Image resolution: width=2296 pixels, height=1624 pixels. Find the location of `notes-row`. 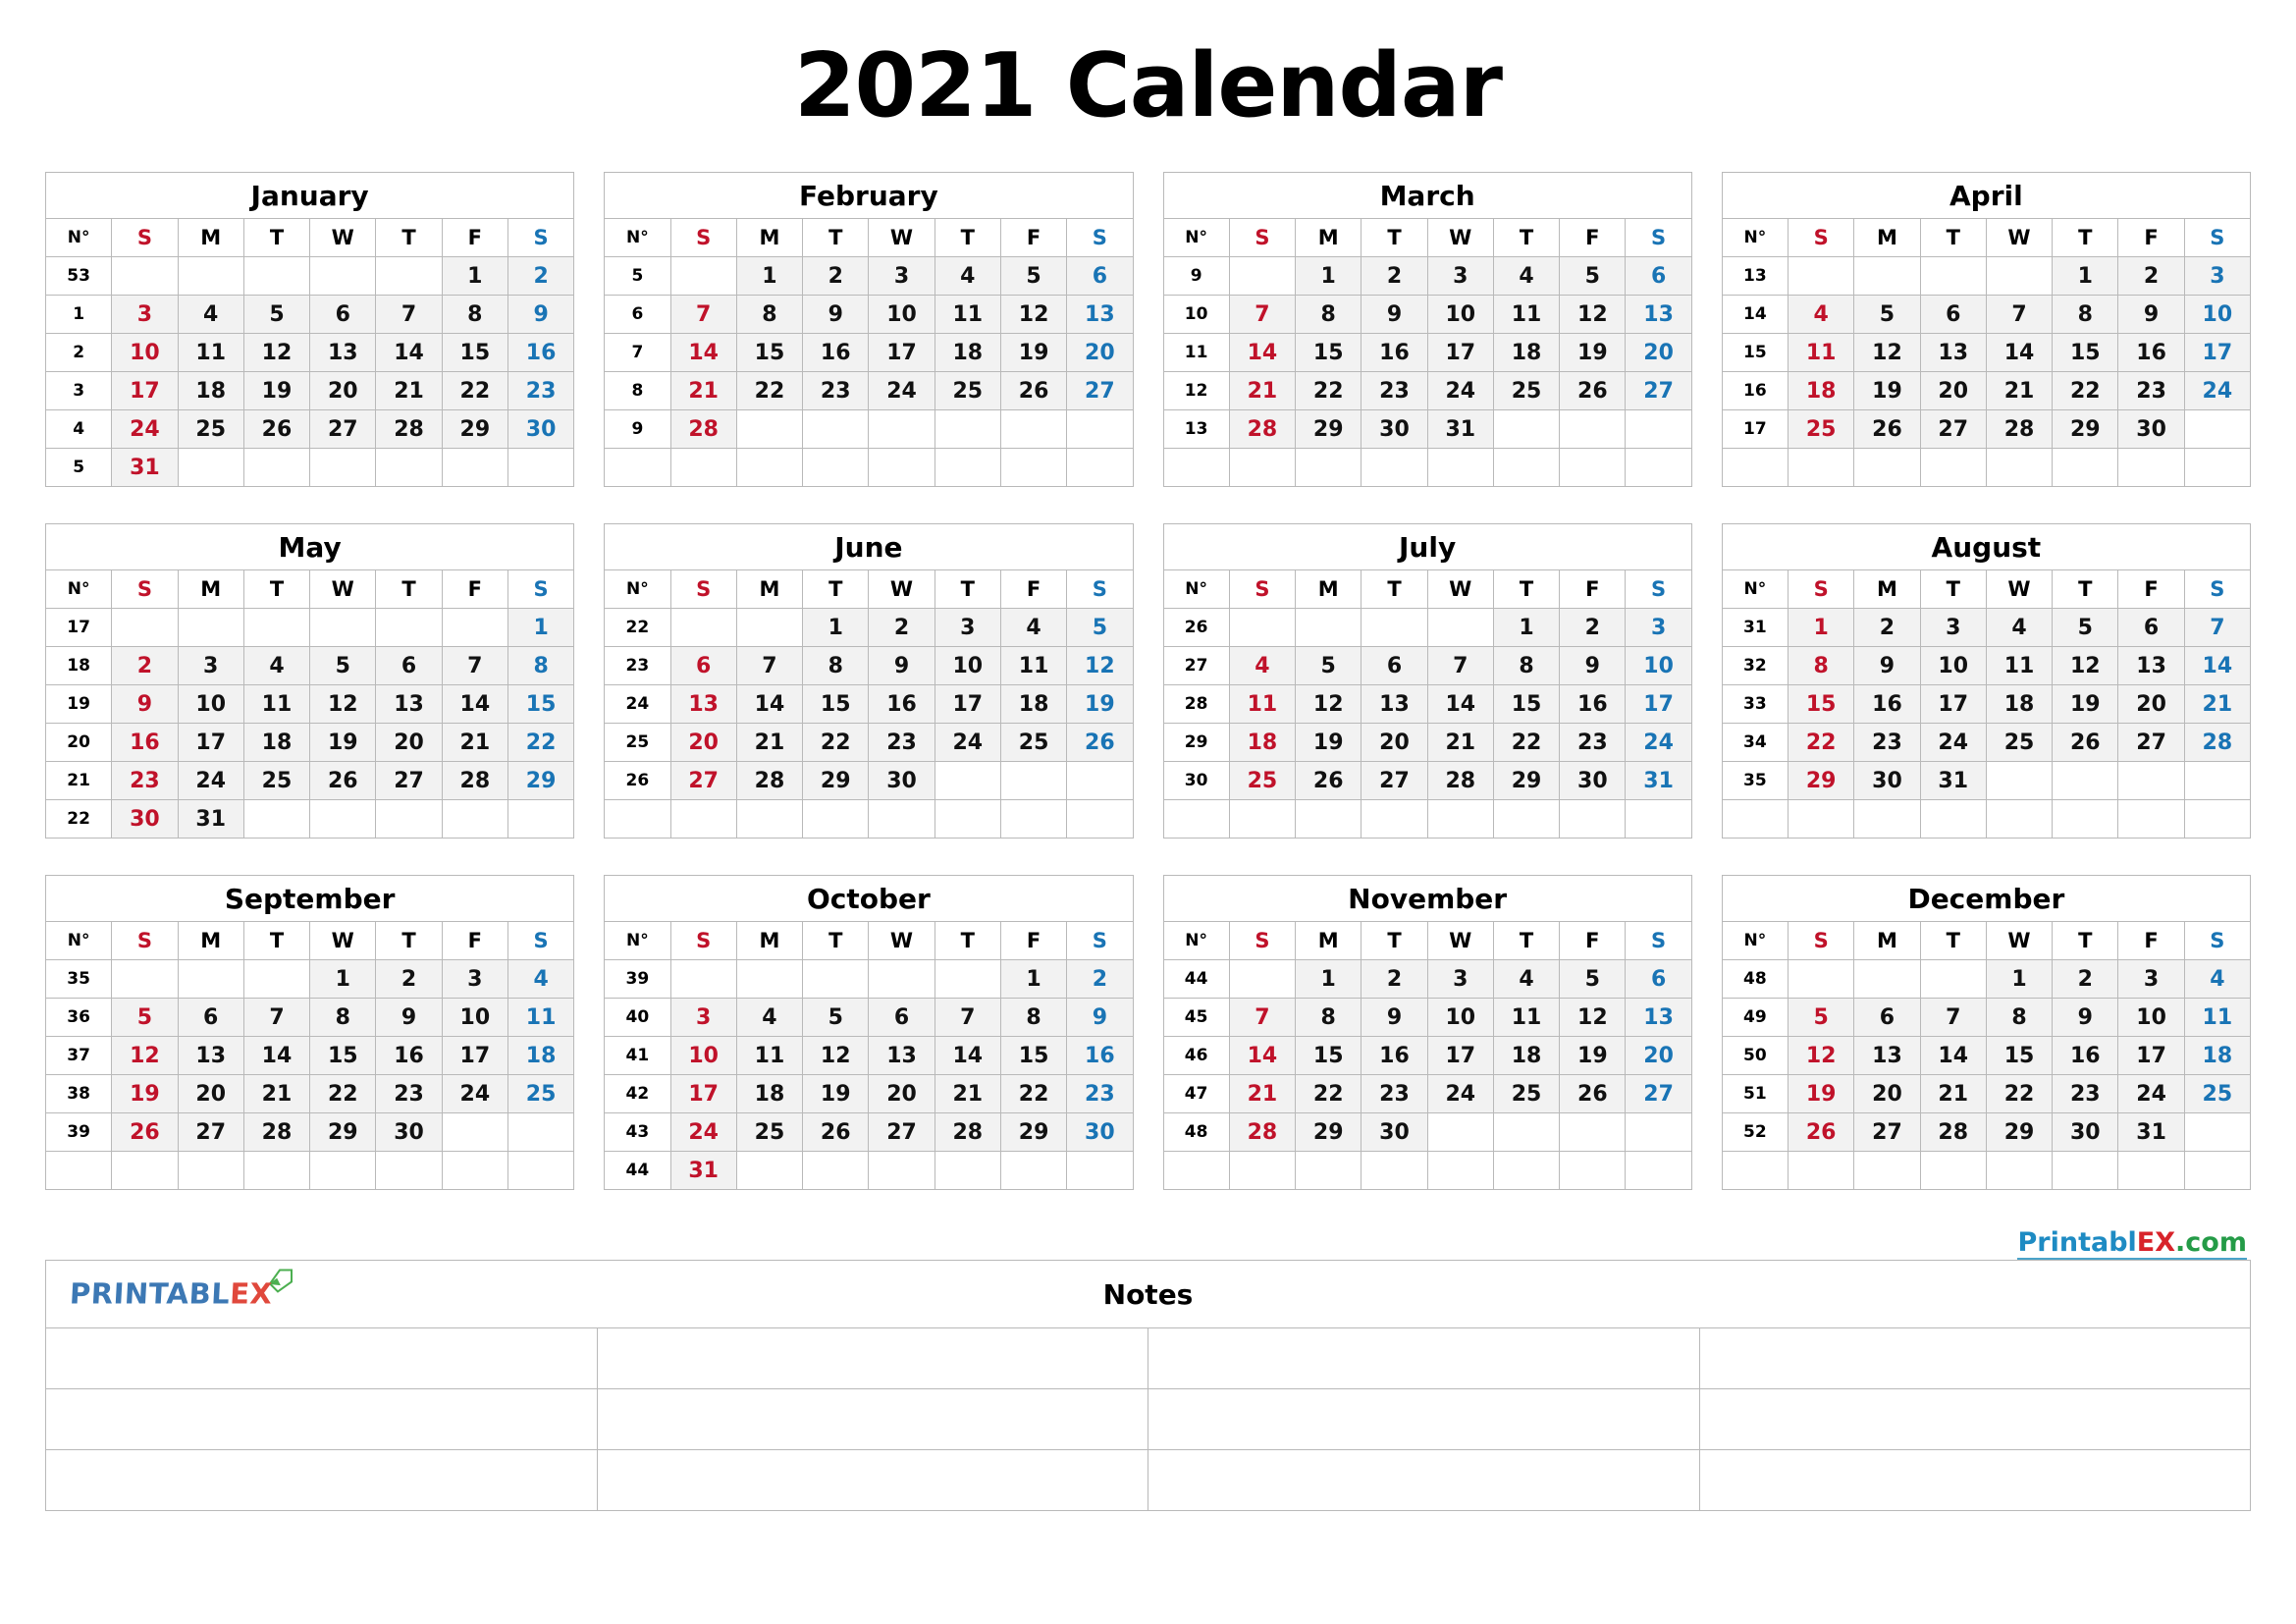

notes-row is located at coordinates (1148, 1358).